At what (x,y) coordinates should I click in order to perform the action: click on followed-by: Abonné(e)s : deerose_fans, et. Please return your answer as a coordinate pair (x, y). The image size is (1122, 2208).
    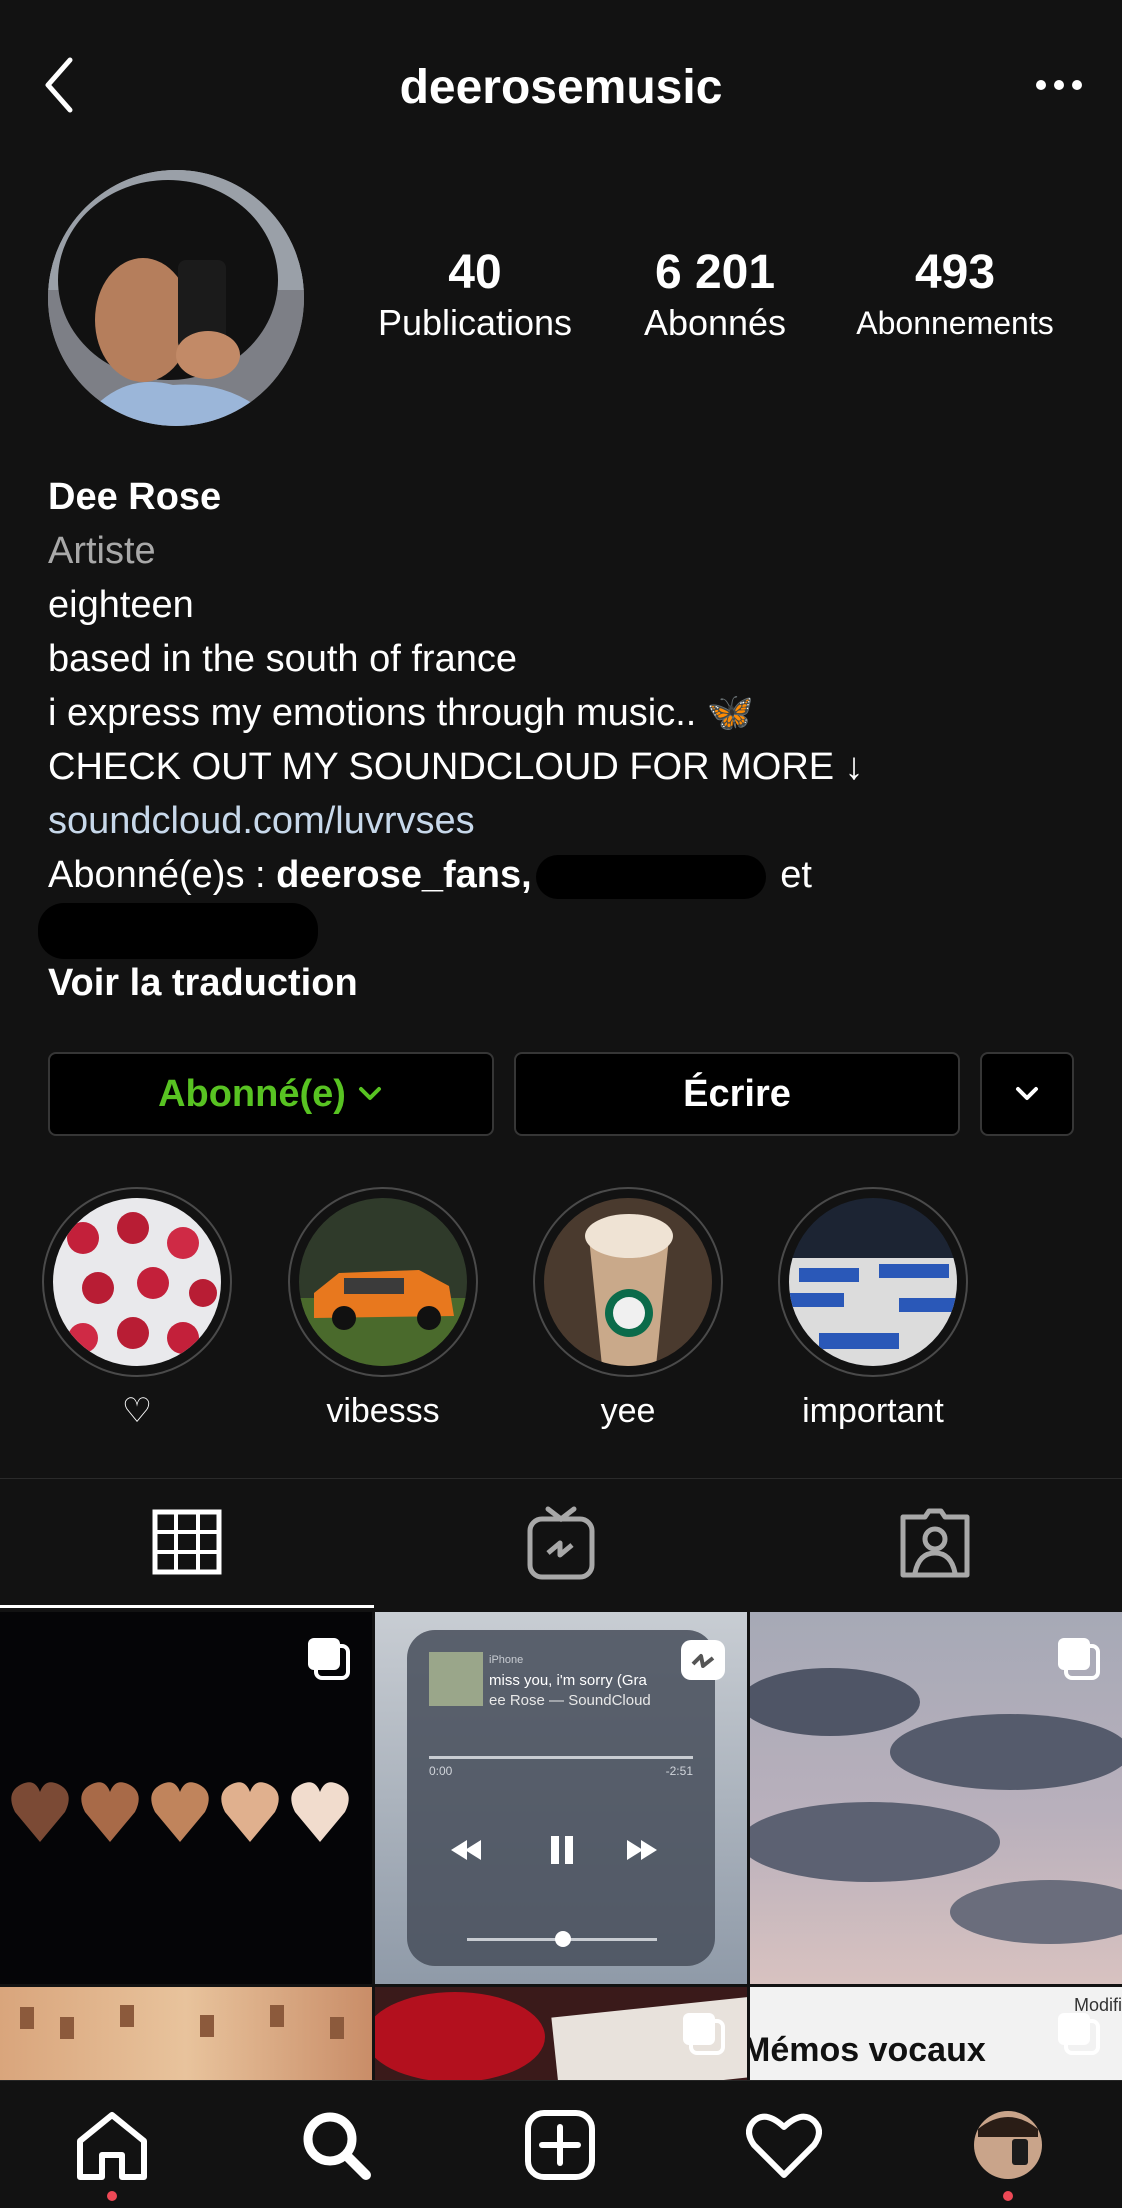
    Looking at the image, I should click on (568, 875).